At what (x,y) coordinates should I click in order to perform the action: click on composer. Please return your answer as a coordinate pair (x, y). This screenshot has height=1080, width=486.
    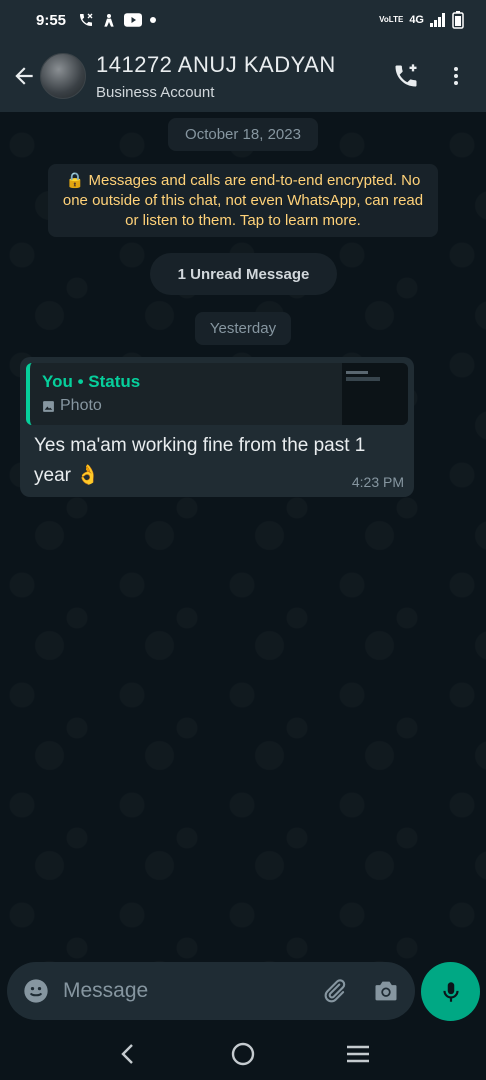
    Looking at the image, I should click on (211, 991).